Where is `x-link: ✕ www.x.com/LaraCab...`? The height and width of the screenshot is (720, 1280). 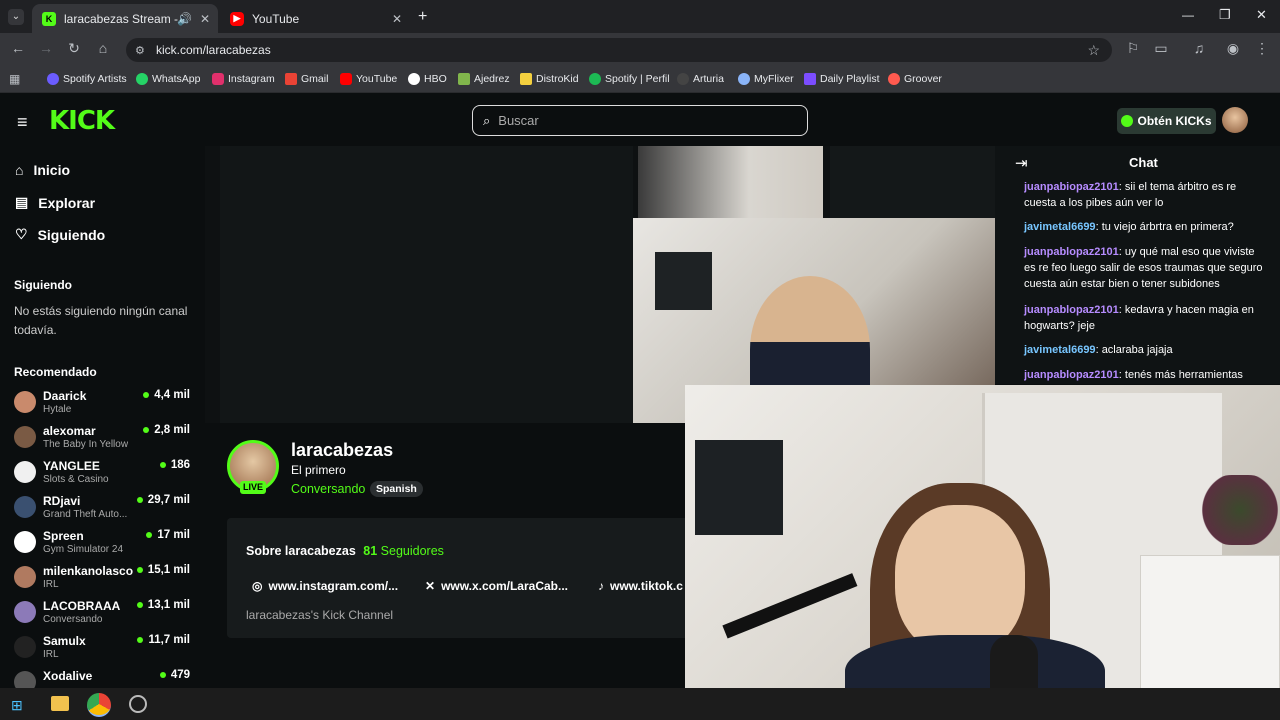 x-link: ✕ www.x.com/LaraCab... is located at coordinates (496, 586).